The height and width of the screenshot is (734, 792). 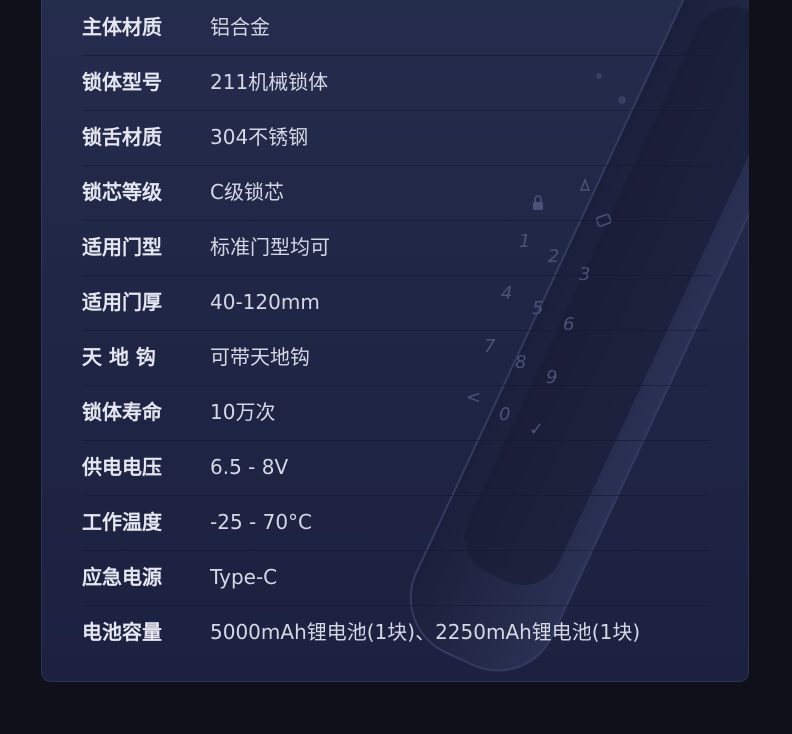 What do you see at coordinates (122, 412) in the screenshot?
I see `spec-label: 锁体寿命` at bounding box center [122, 412].